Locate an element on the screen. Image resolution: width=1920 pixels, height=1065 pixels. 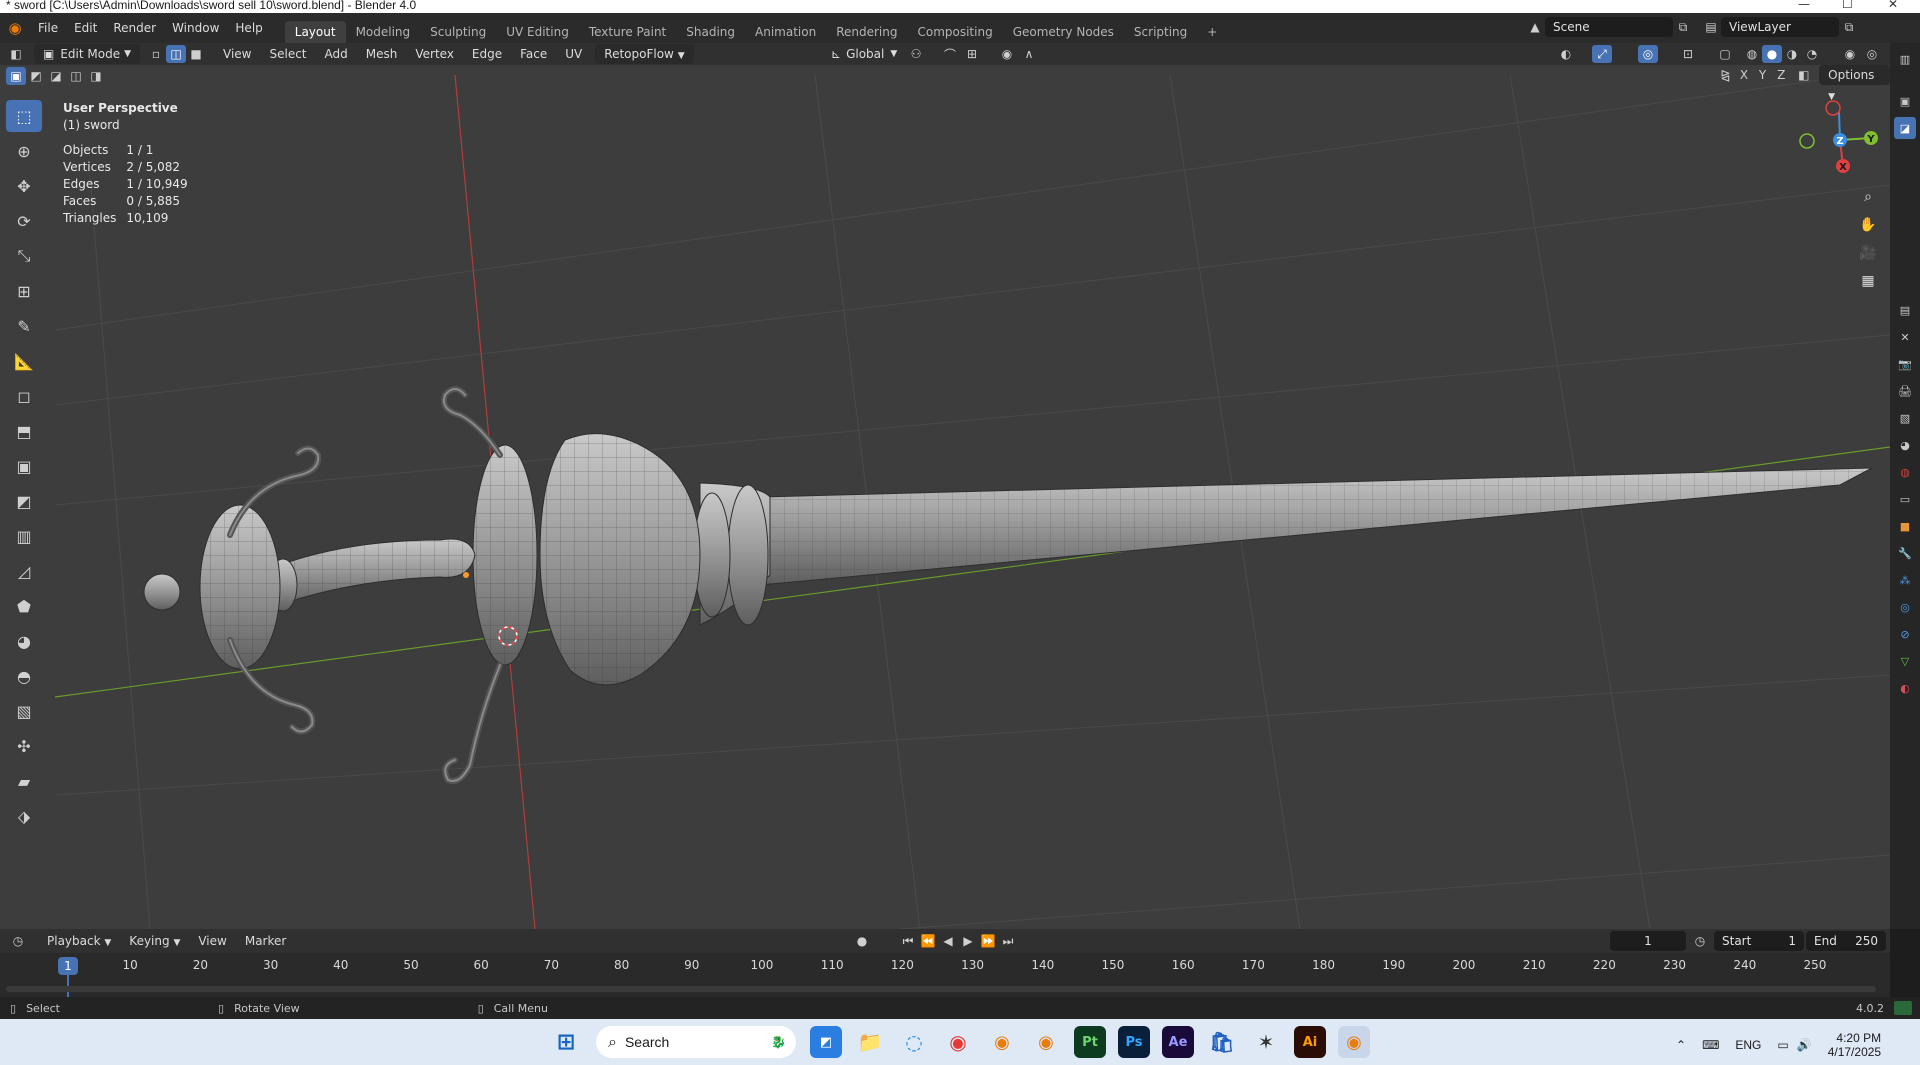
shading-options-icon: ◉ is located at coordinates (1850, 54).